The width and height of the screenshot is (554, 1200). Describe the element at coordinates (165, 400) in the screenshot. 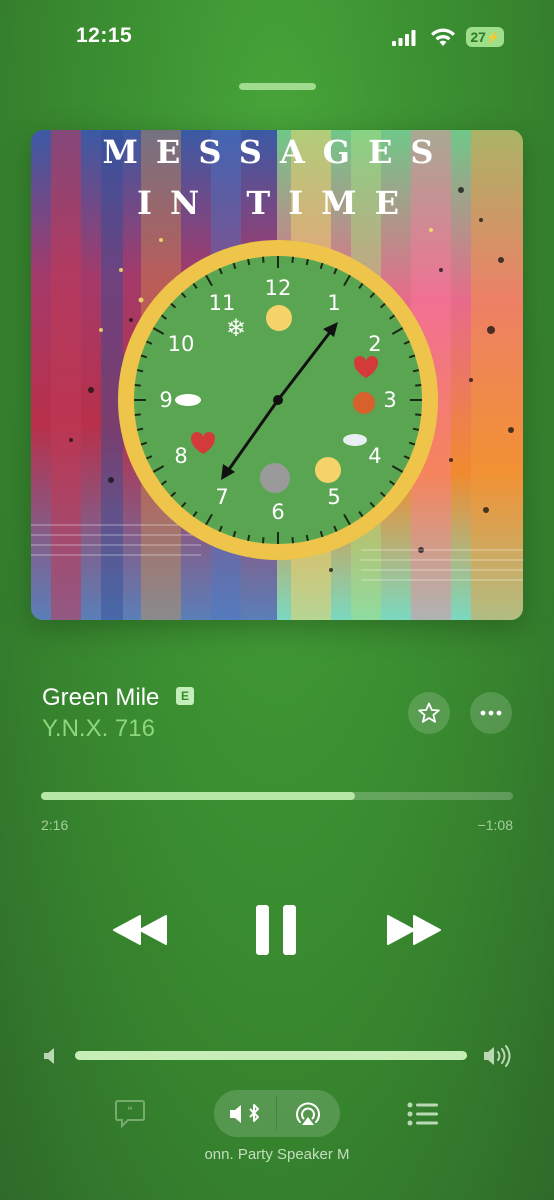

I see `clock-number: 9` at that location.